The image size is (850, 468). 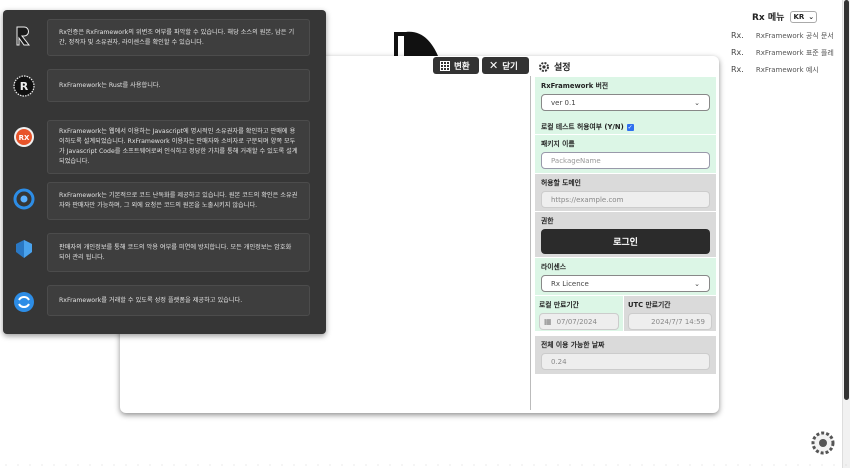 I want to click on utc-expiry-value: 2024/7/7 14:59, so click(x=678, y=321).